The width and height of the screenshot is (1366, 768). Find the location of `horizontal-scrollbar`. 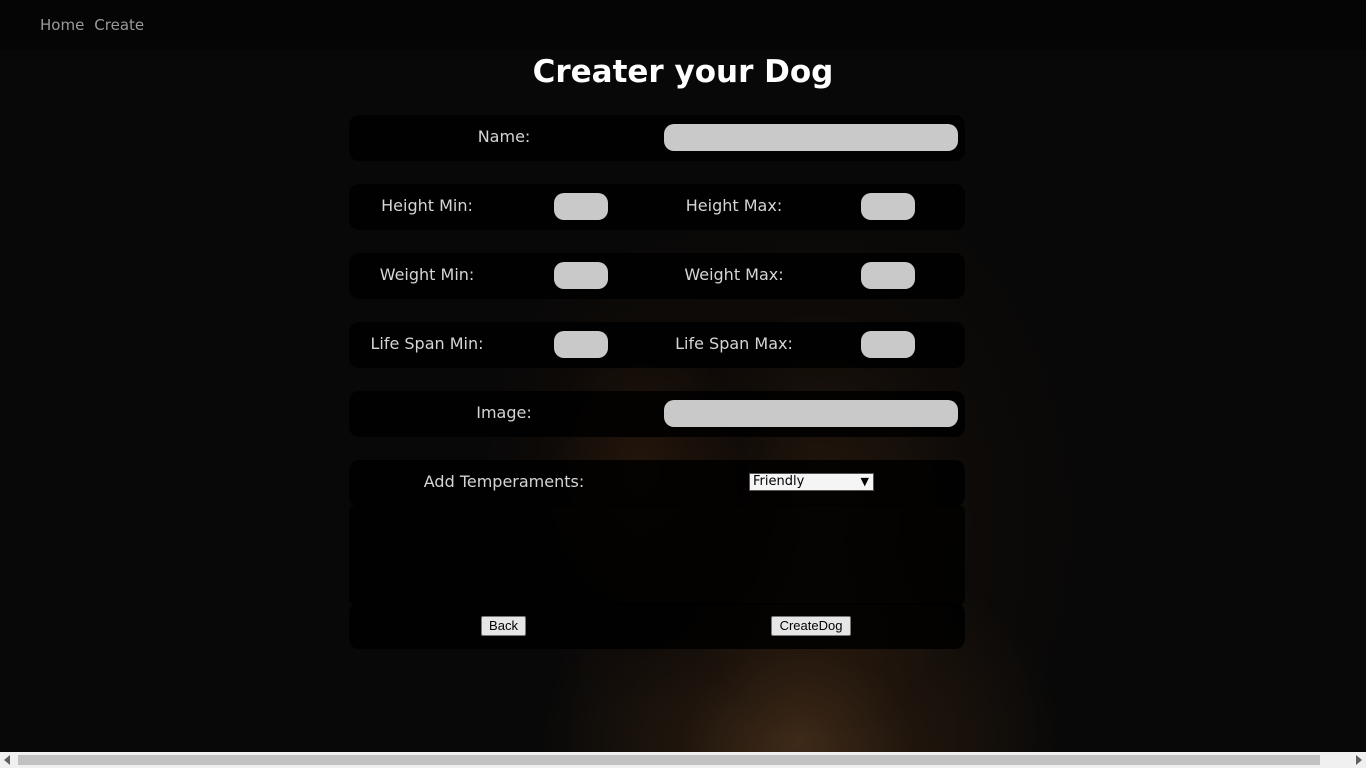

horizontal-scrollbar is located at coordinates (683, 760).